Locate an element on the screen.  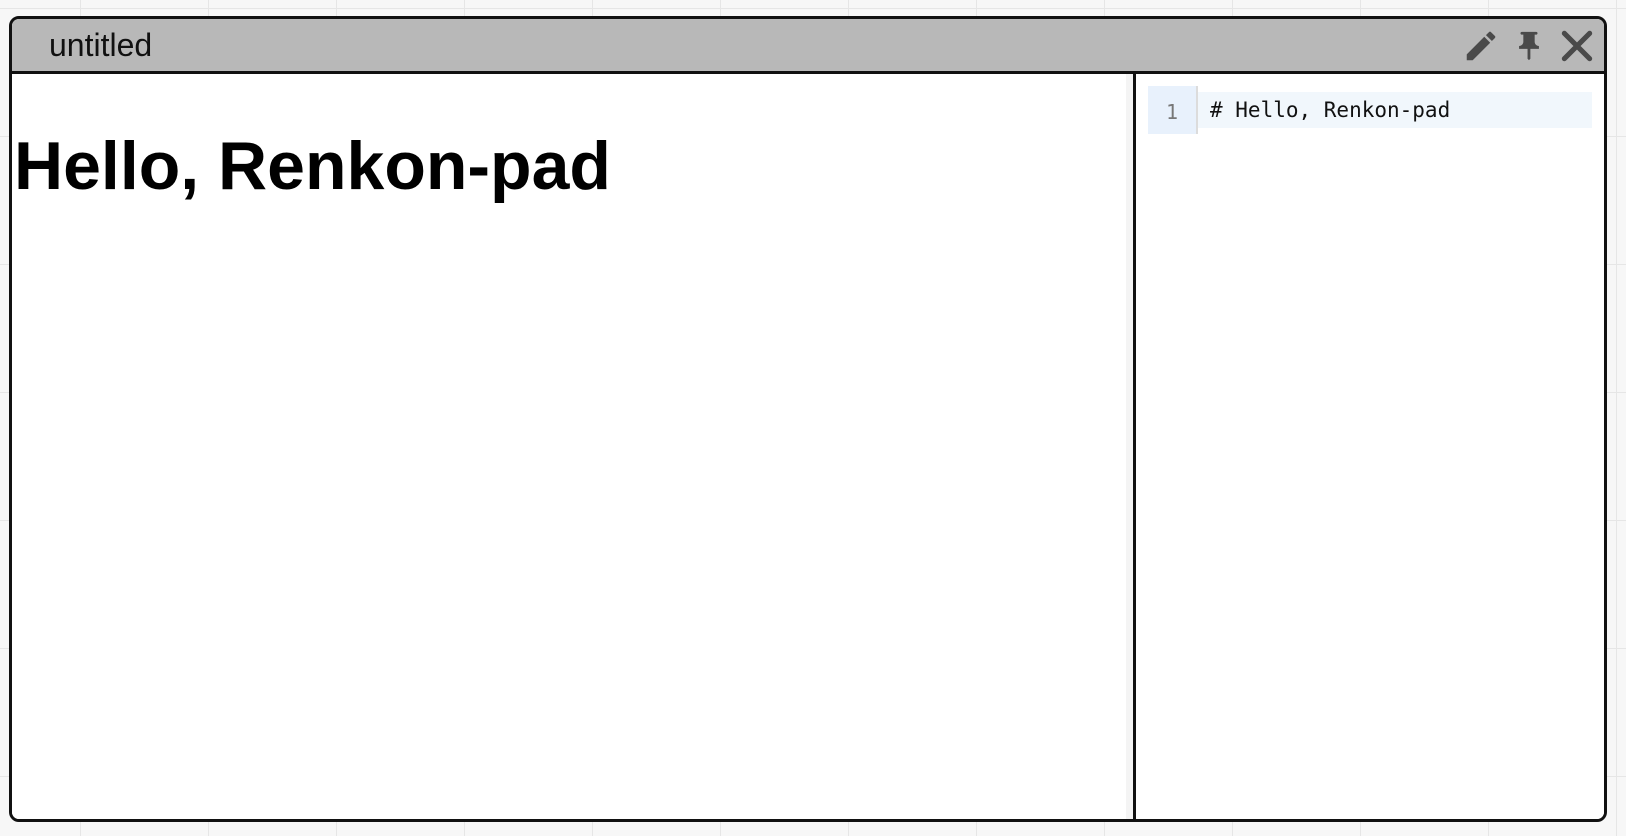
code-line-text: # Hello, Renkon-pad is located at coordinates (1395, 110).